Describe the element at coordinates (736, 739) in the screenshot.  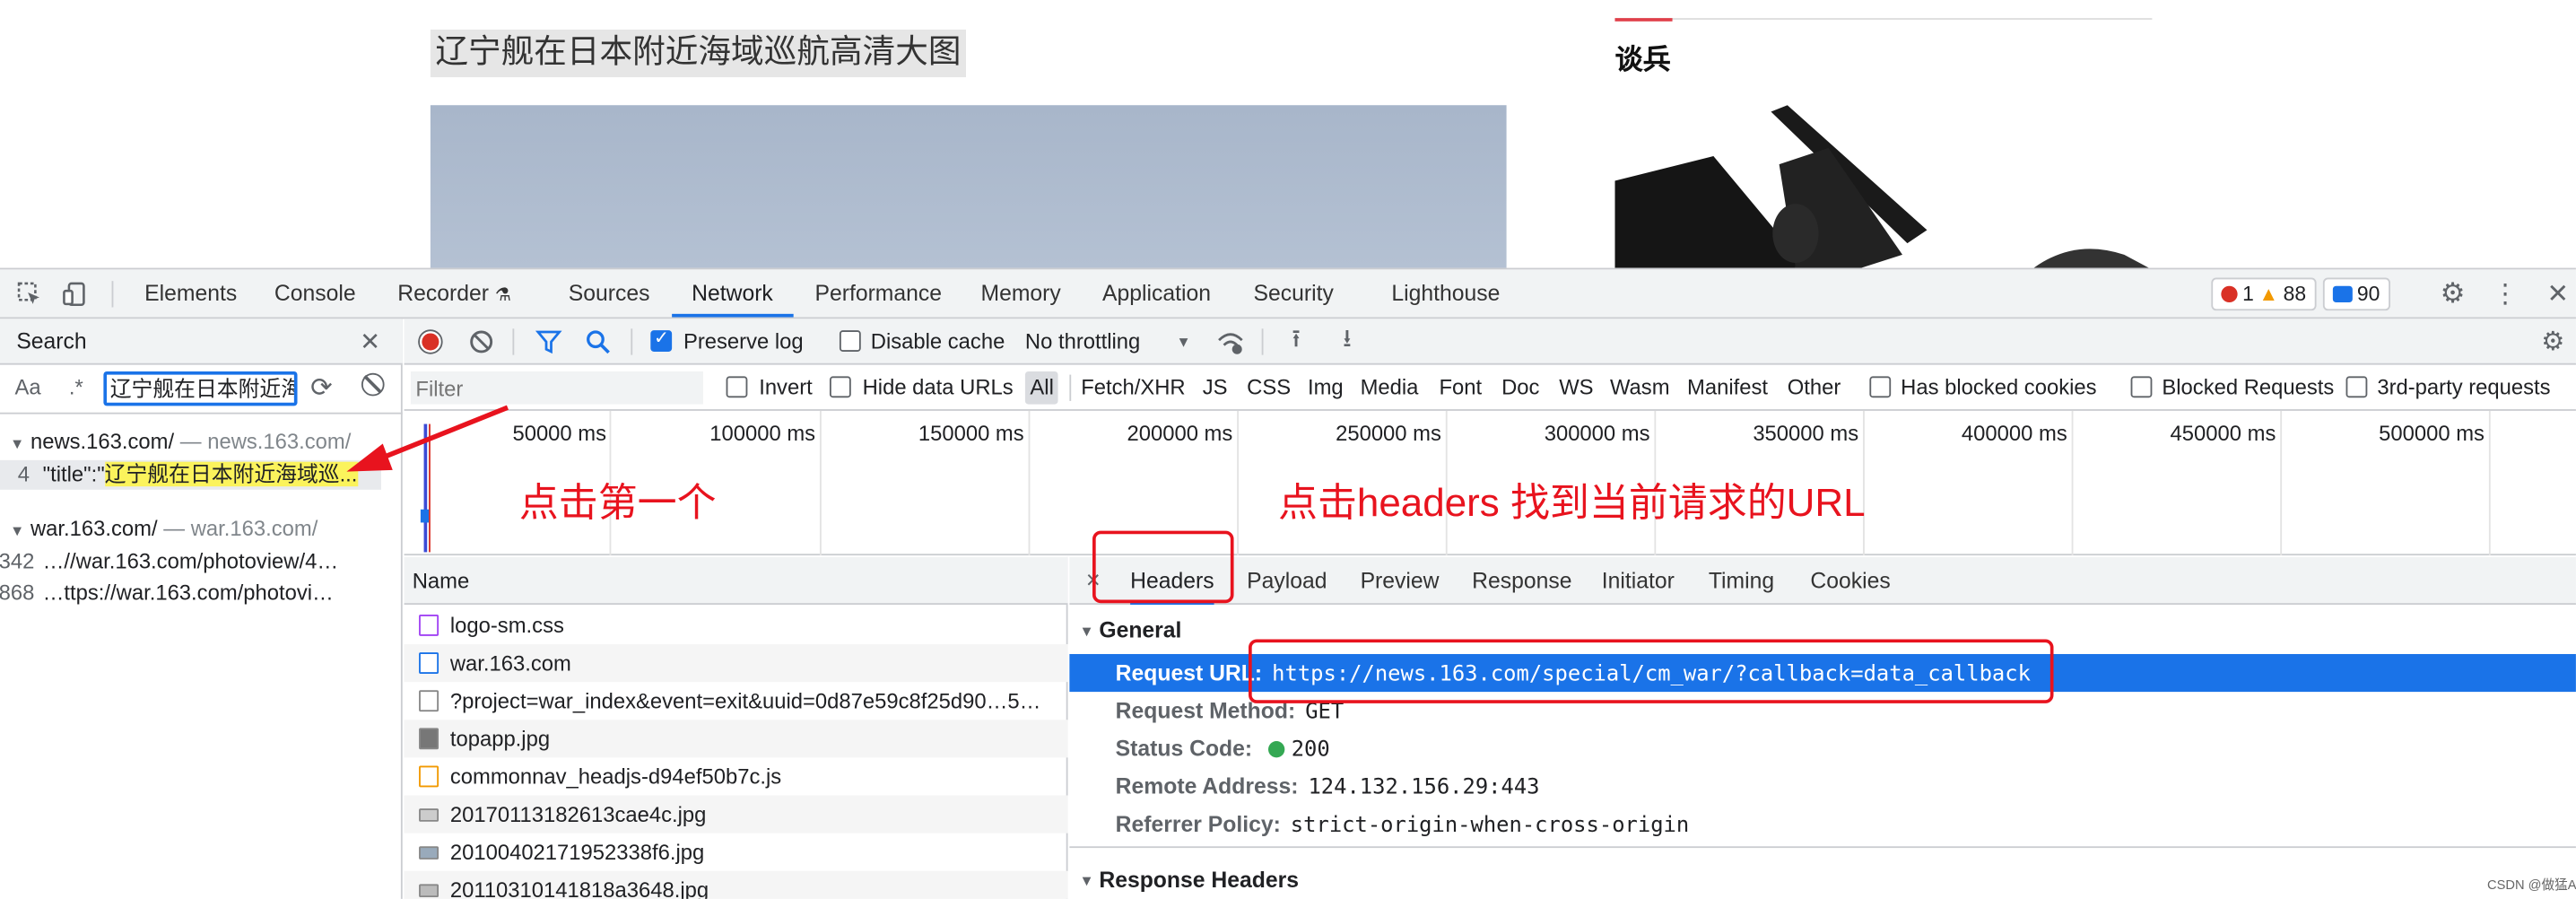
I see `request-row: topapp.jpg` at that location.